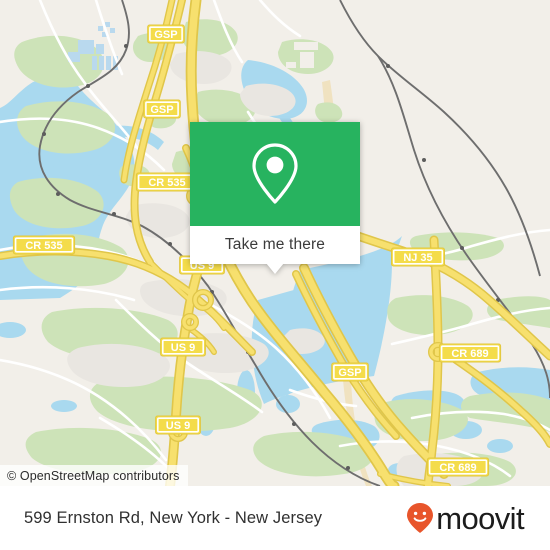  Describe the element at coordinates (173, 517) in the screenshot. I see `location-address: 599 Ernston Rd, New York - New Jersey` at that location.